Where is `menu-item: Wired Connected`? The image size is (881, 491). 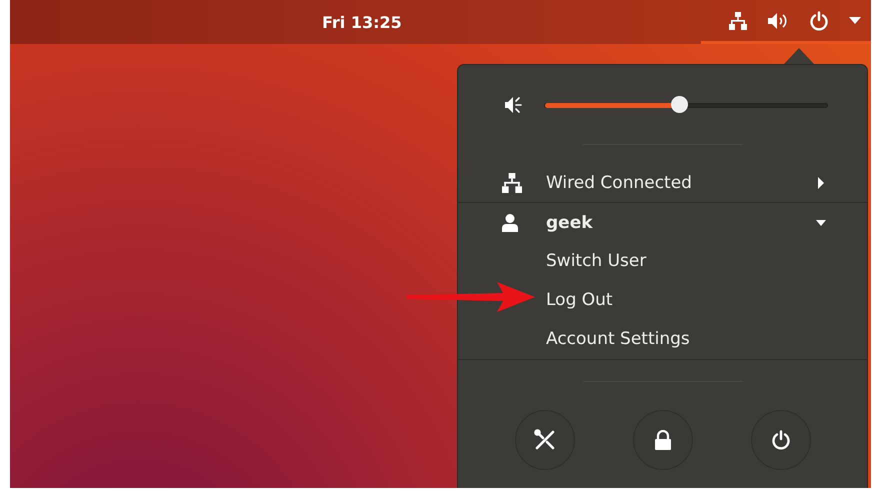 menu-item: Wired Connected is located at coordinates (662, 182).